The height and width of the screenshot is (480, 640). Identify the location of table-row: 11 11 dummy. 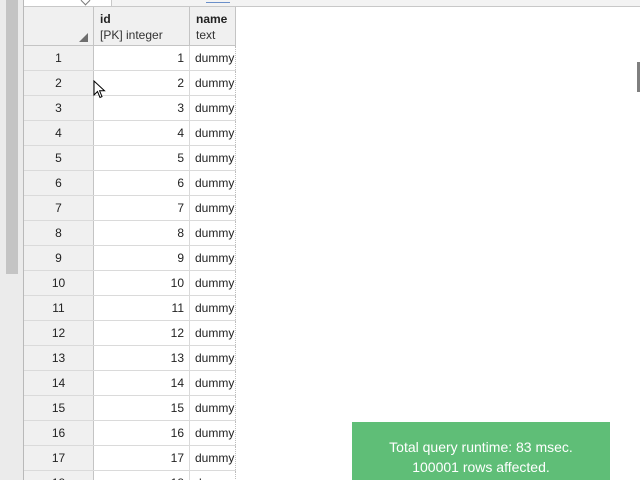
(130, 308).